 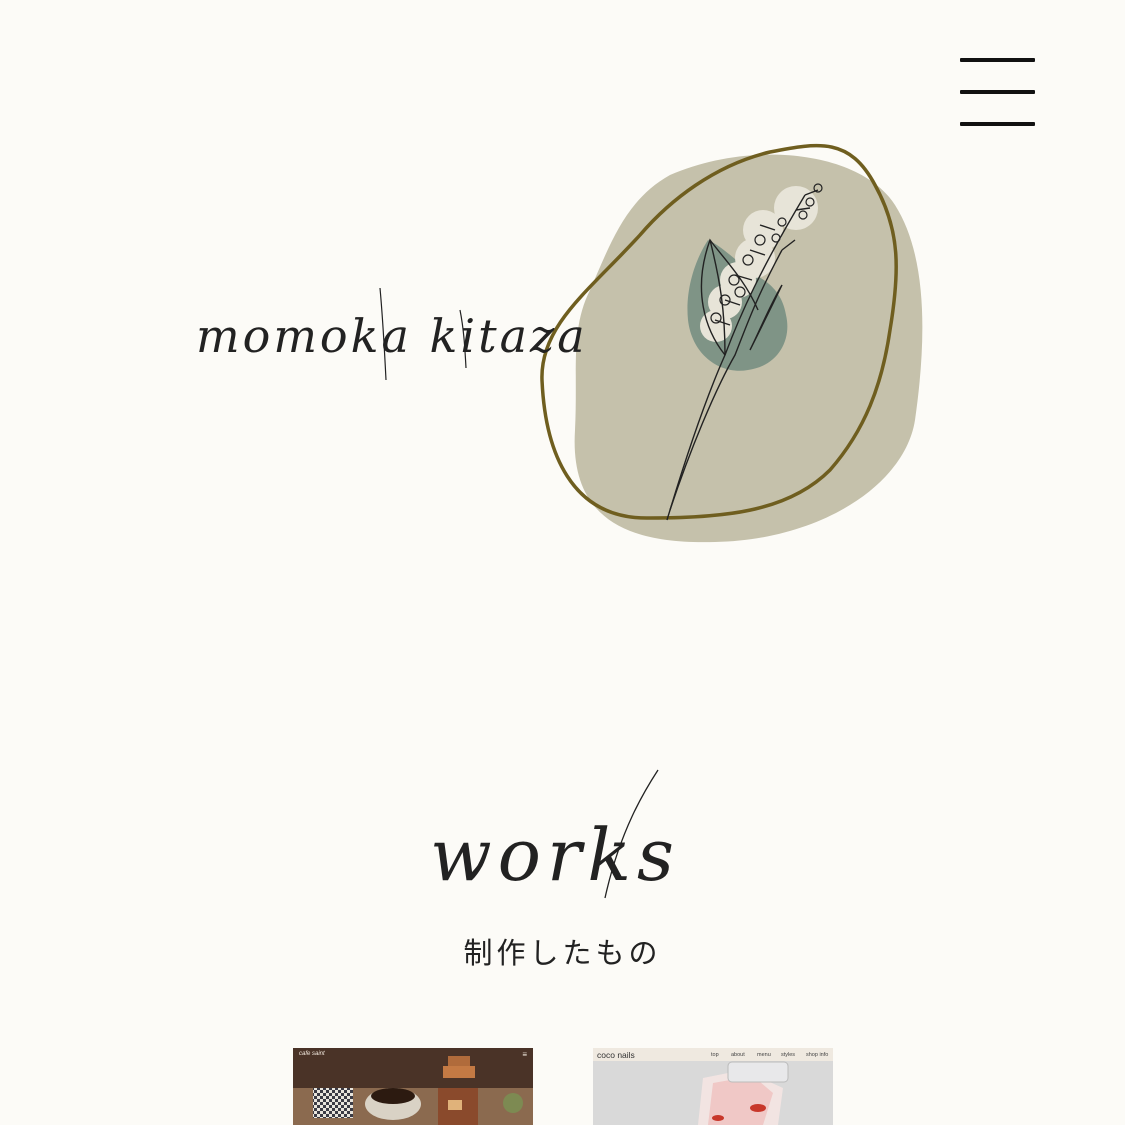 I want to click on nav-link-menu: menu, so click(x=764, y=1055).